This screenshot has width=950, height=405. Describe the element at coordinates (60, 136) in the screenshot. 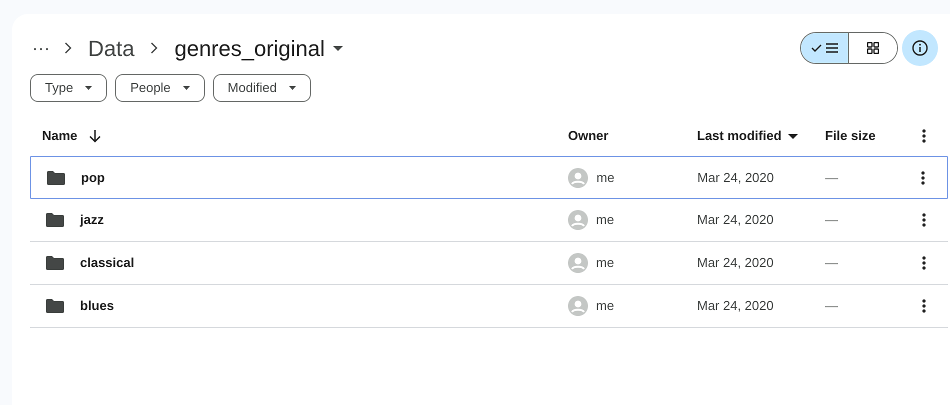

I see `column-header: Name` at that location.